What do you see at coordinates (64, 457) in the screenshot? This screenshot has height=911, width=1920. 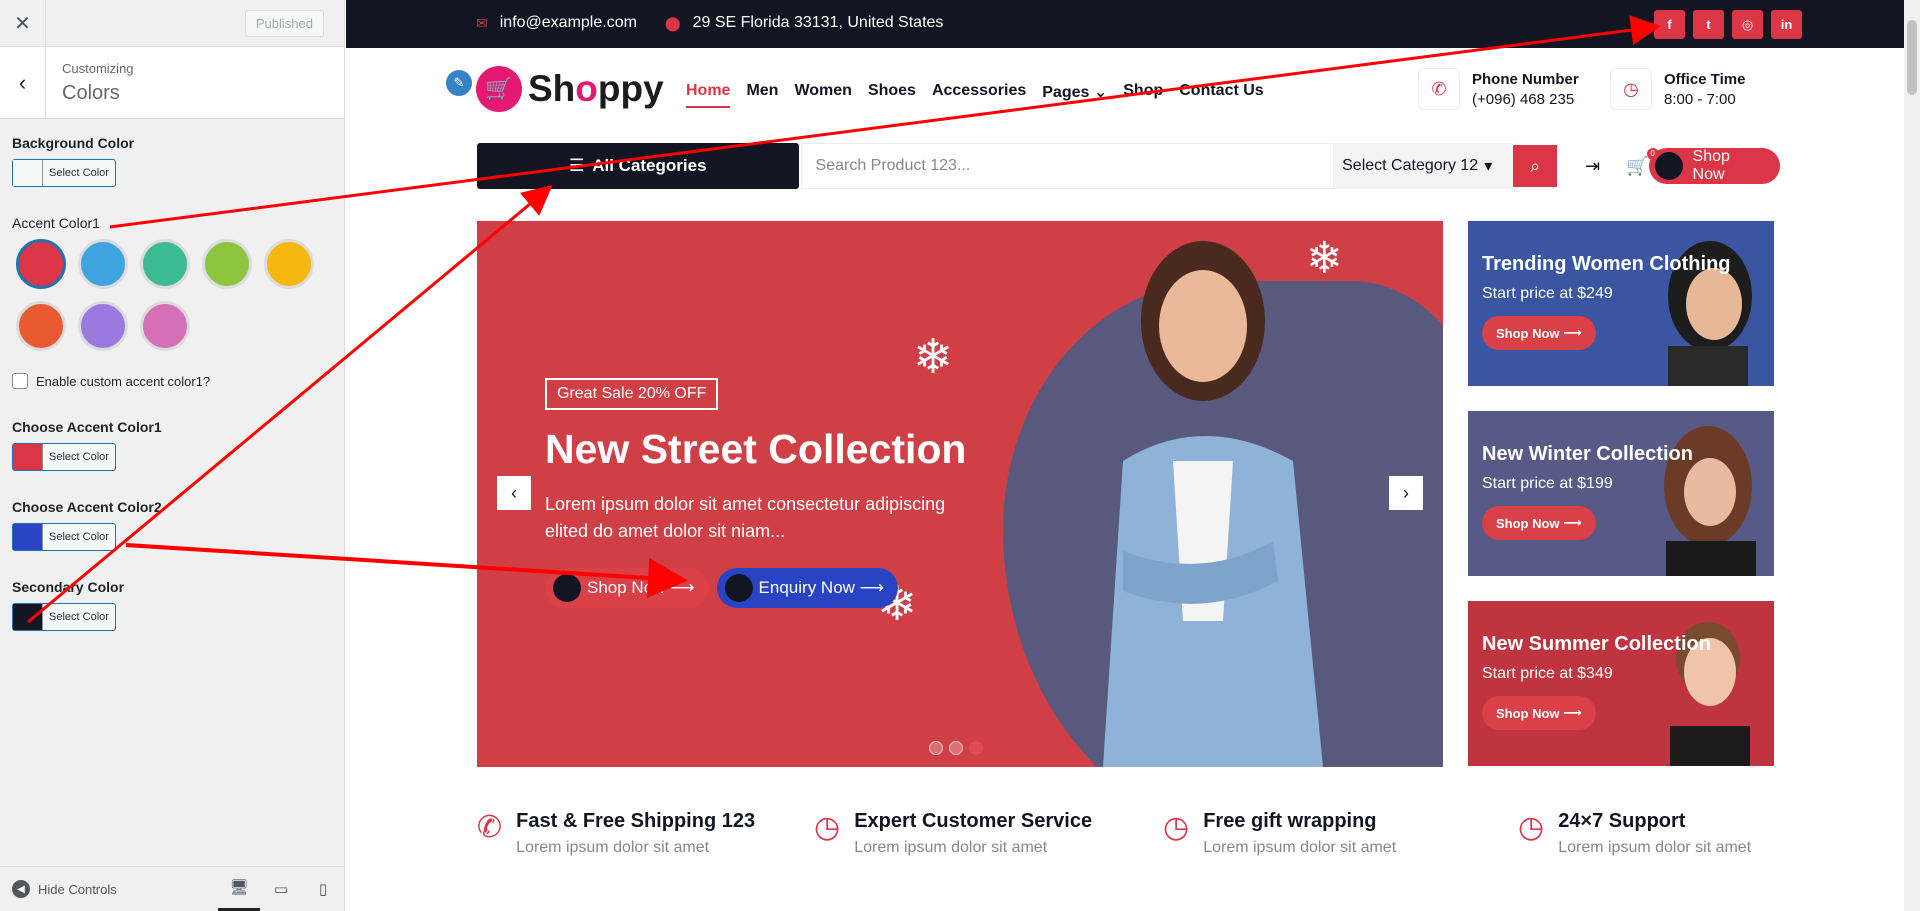 I see `accent1-color-picker: Select Color` at bounding box center [64, 457].